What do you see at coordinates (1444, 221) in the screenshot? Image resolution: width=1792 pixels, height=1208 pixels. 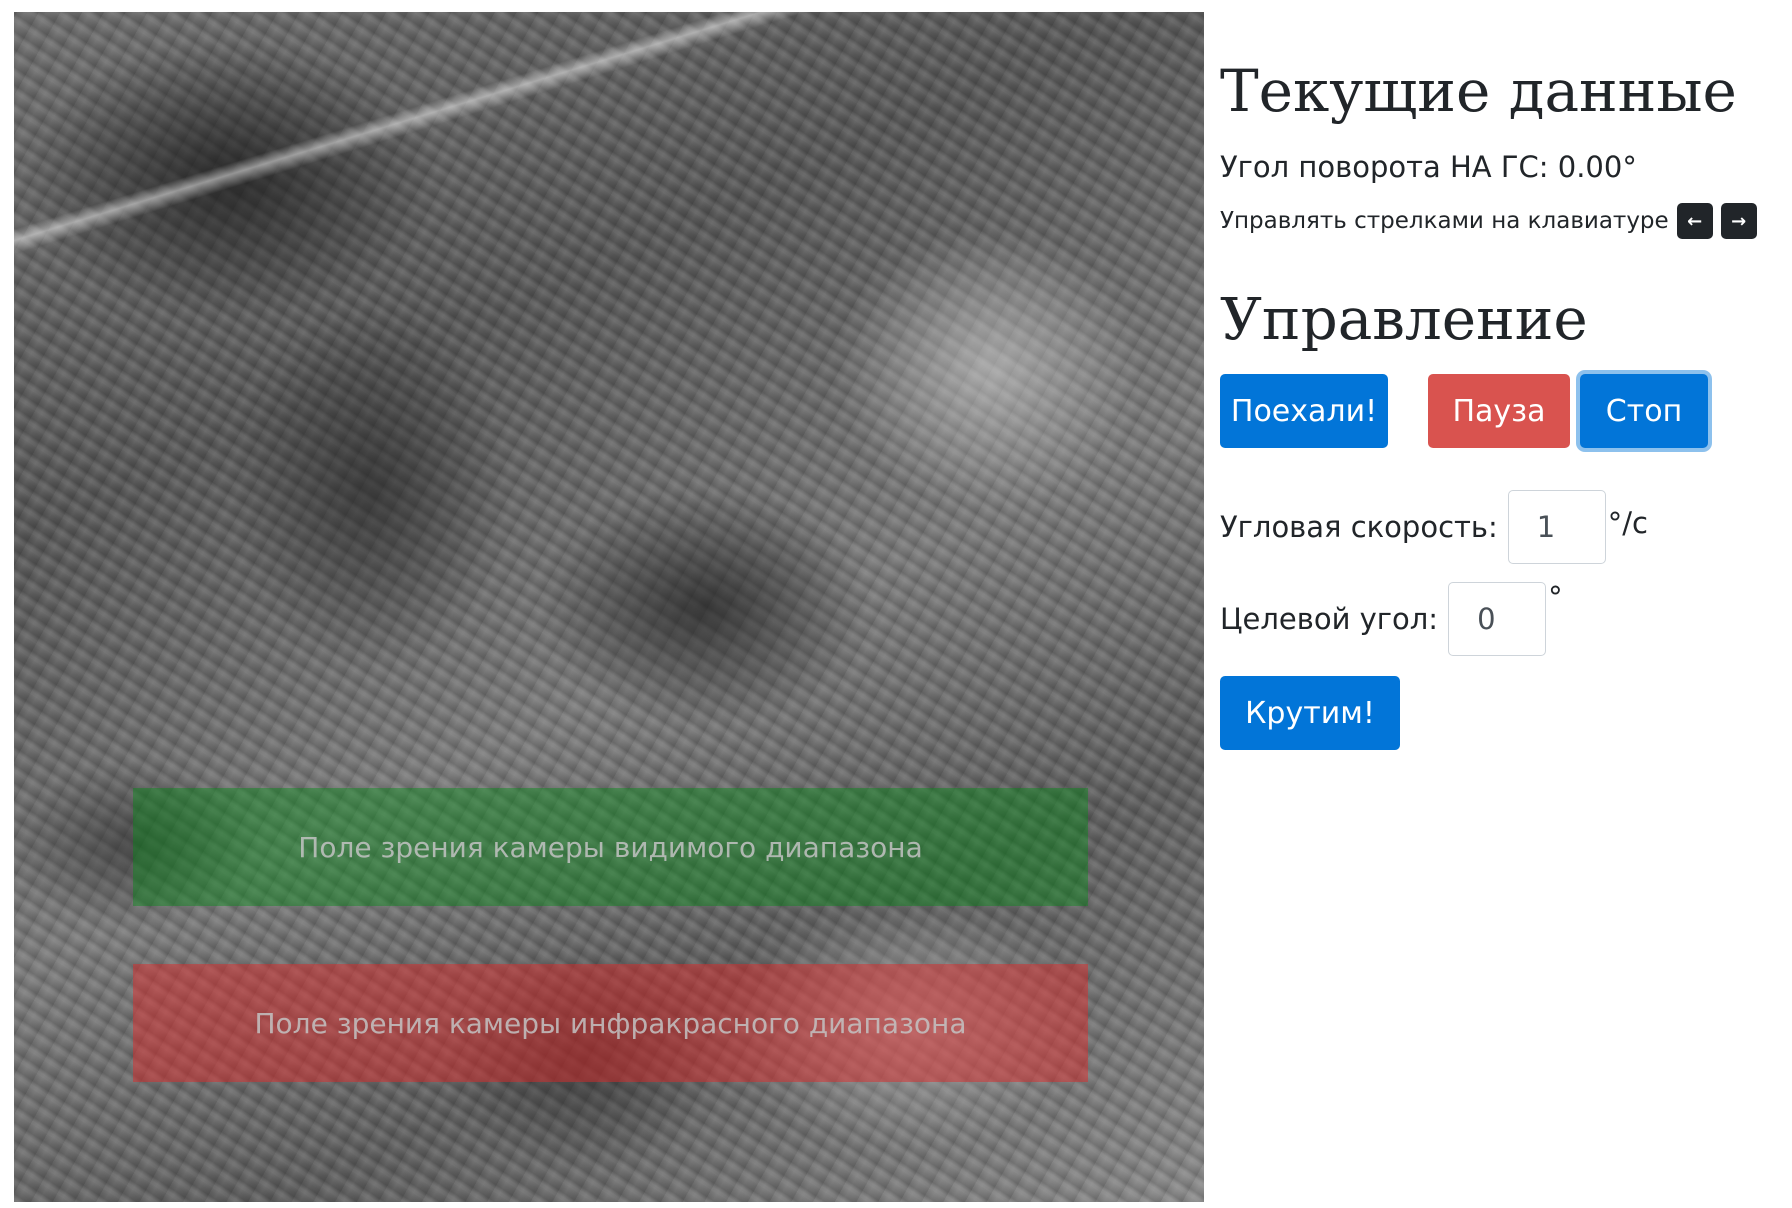 I see `keyboard-hint-text: Управлять стрелками на клавиатуре` at bounding box center [1444, 221].